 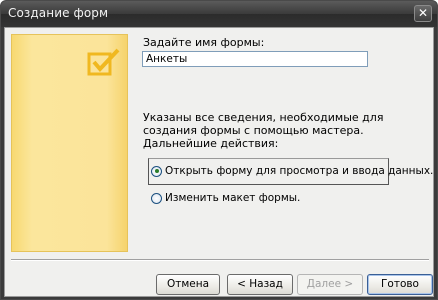 I want to click on checkbox-checked-icon, so click(x=103, y=62).